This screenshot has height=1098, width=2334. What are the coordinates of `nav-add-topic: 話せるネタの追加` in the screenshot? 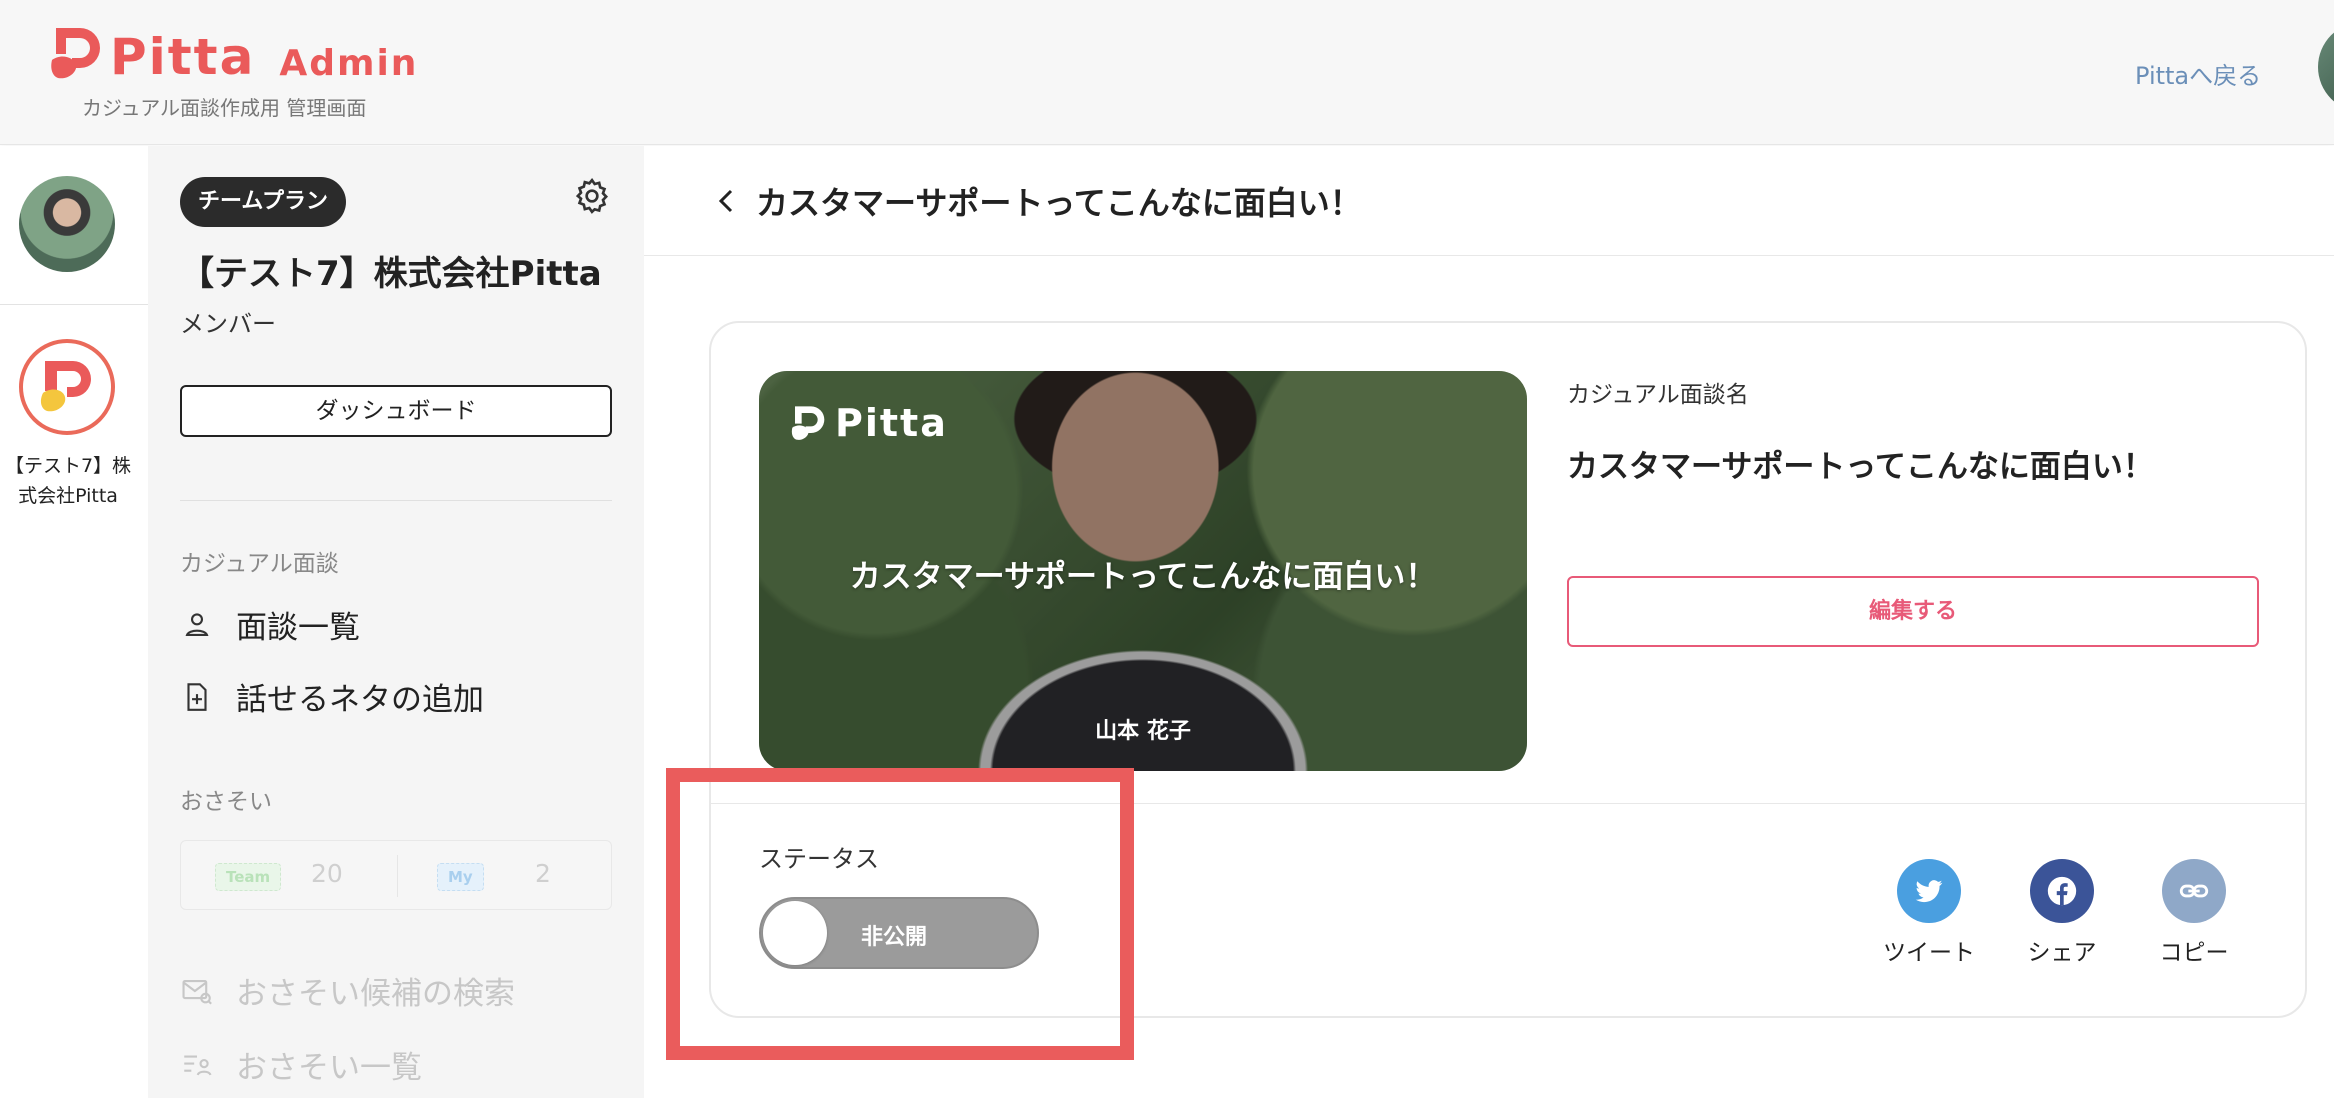 It's located at (332, 696).